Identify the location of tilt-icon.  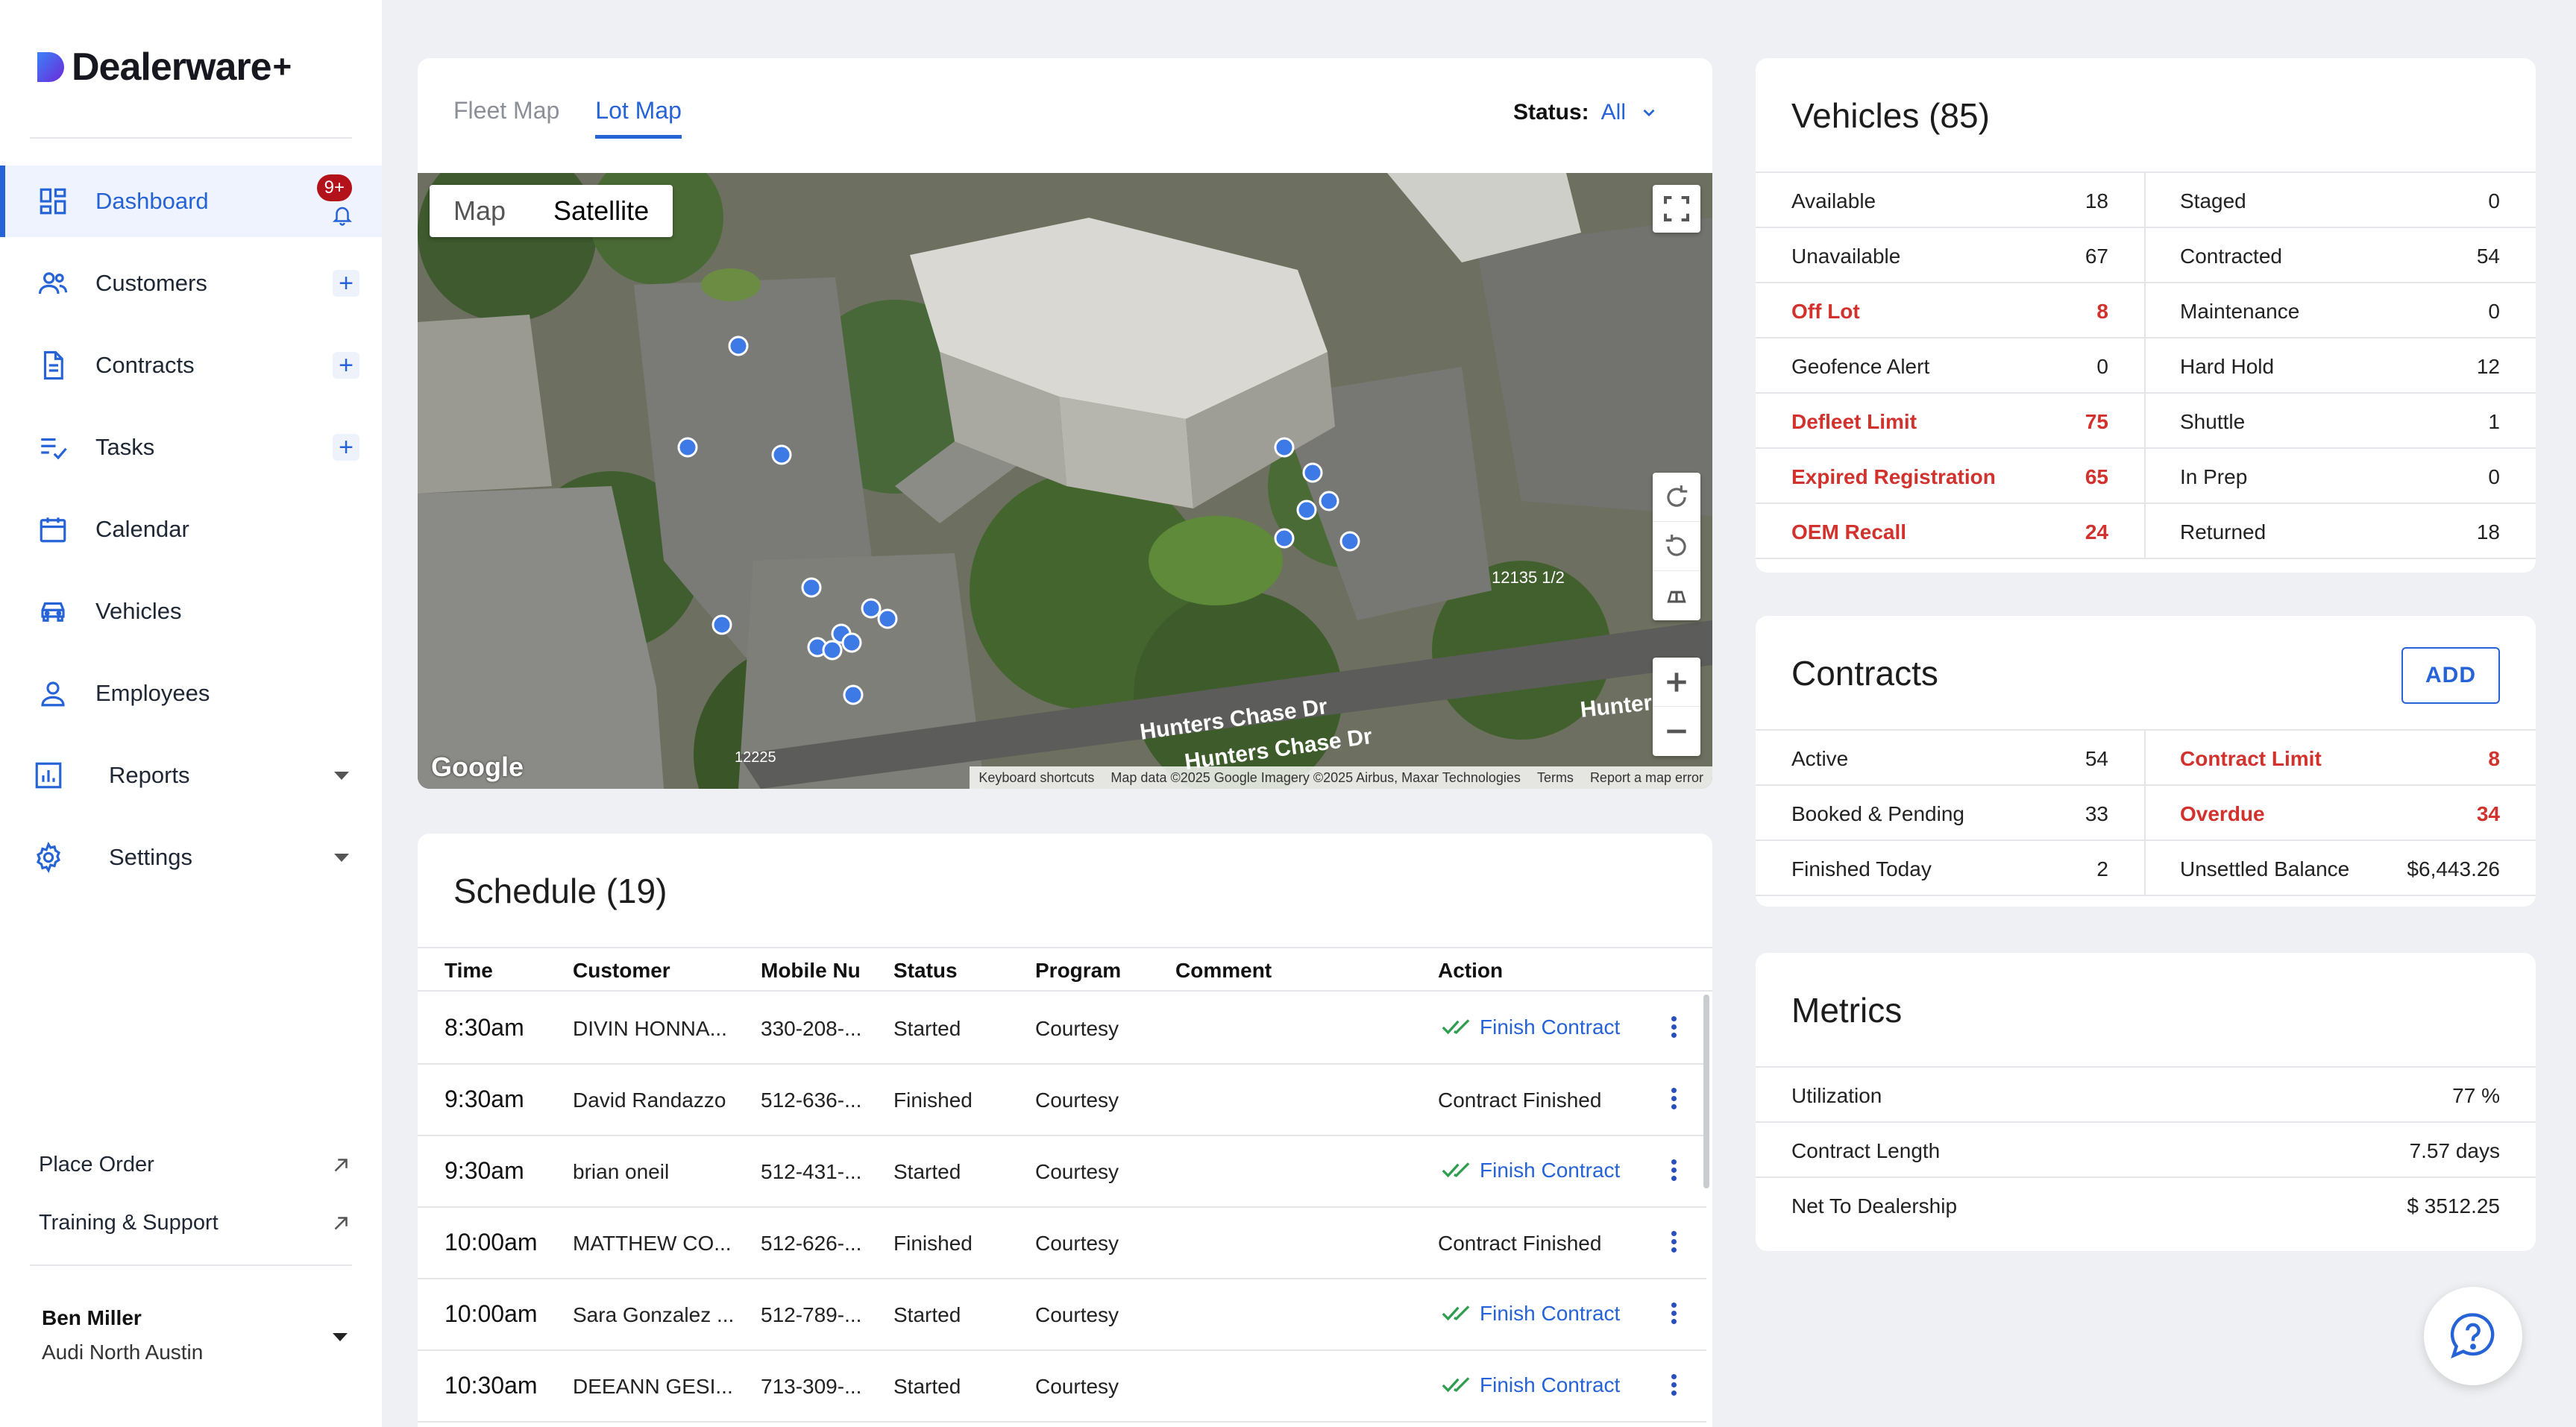
(1677, 597).